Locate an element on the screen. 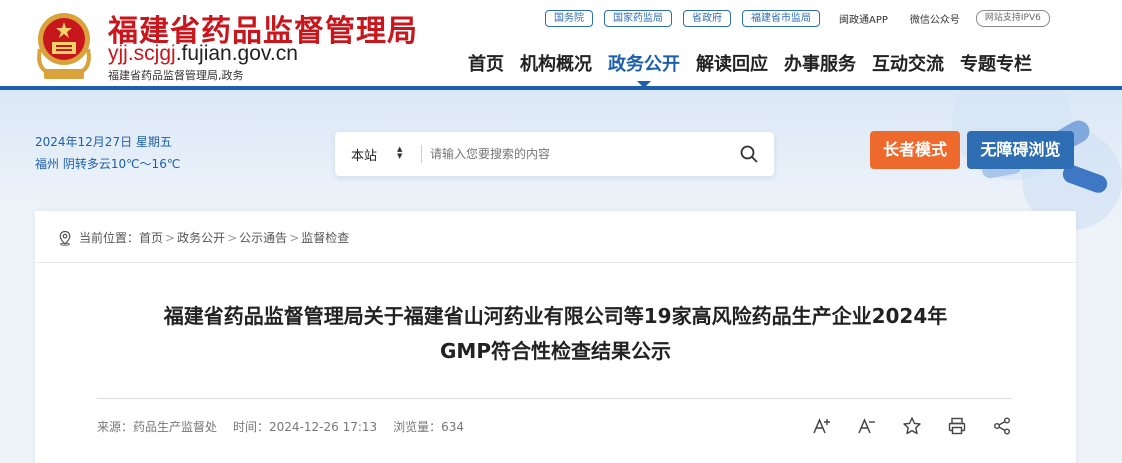 The height and width of the screenshot is (463, 1122). current-date: 2024年12月27日 星期五 is located at coordinates (103, 142).